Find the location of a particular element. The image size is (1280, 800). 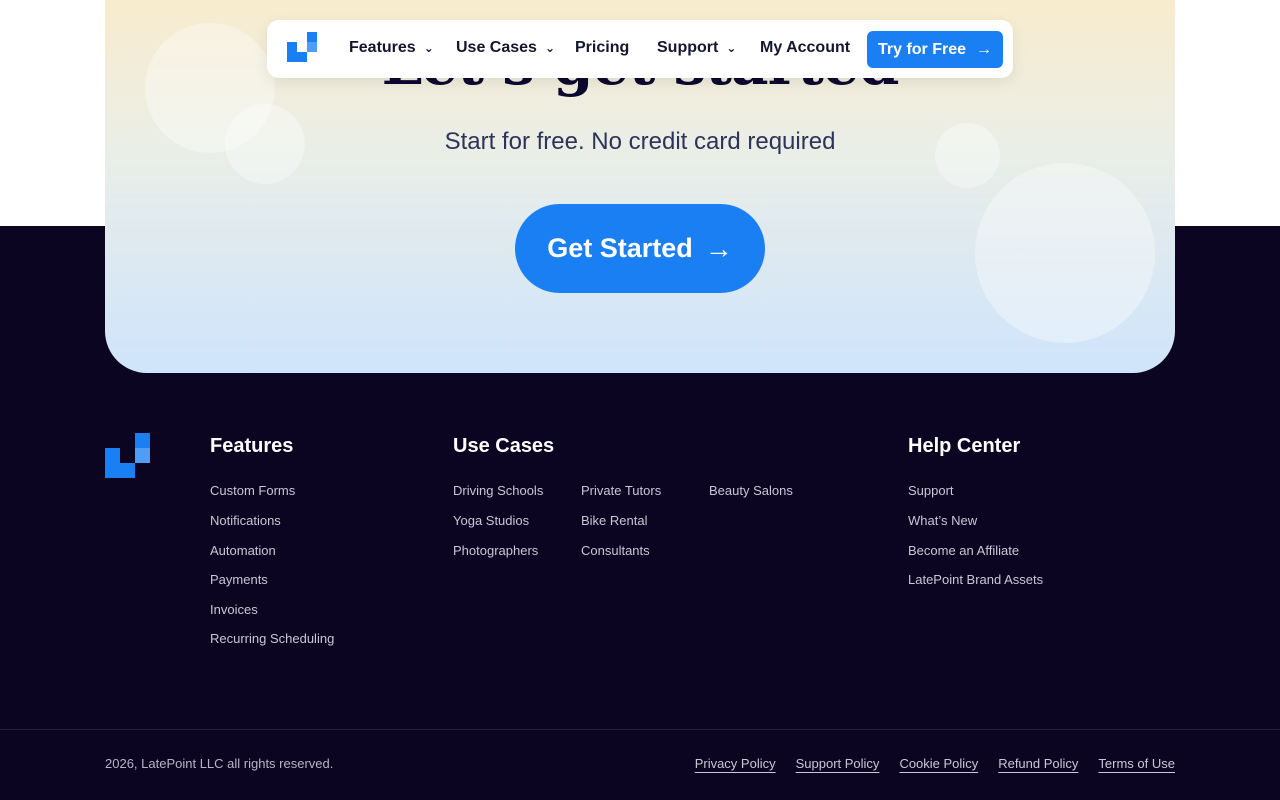

nav-use-cases-label: Use Cases is located at coordinates (496, 47).